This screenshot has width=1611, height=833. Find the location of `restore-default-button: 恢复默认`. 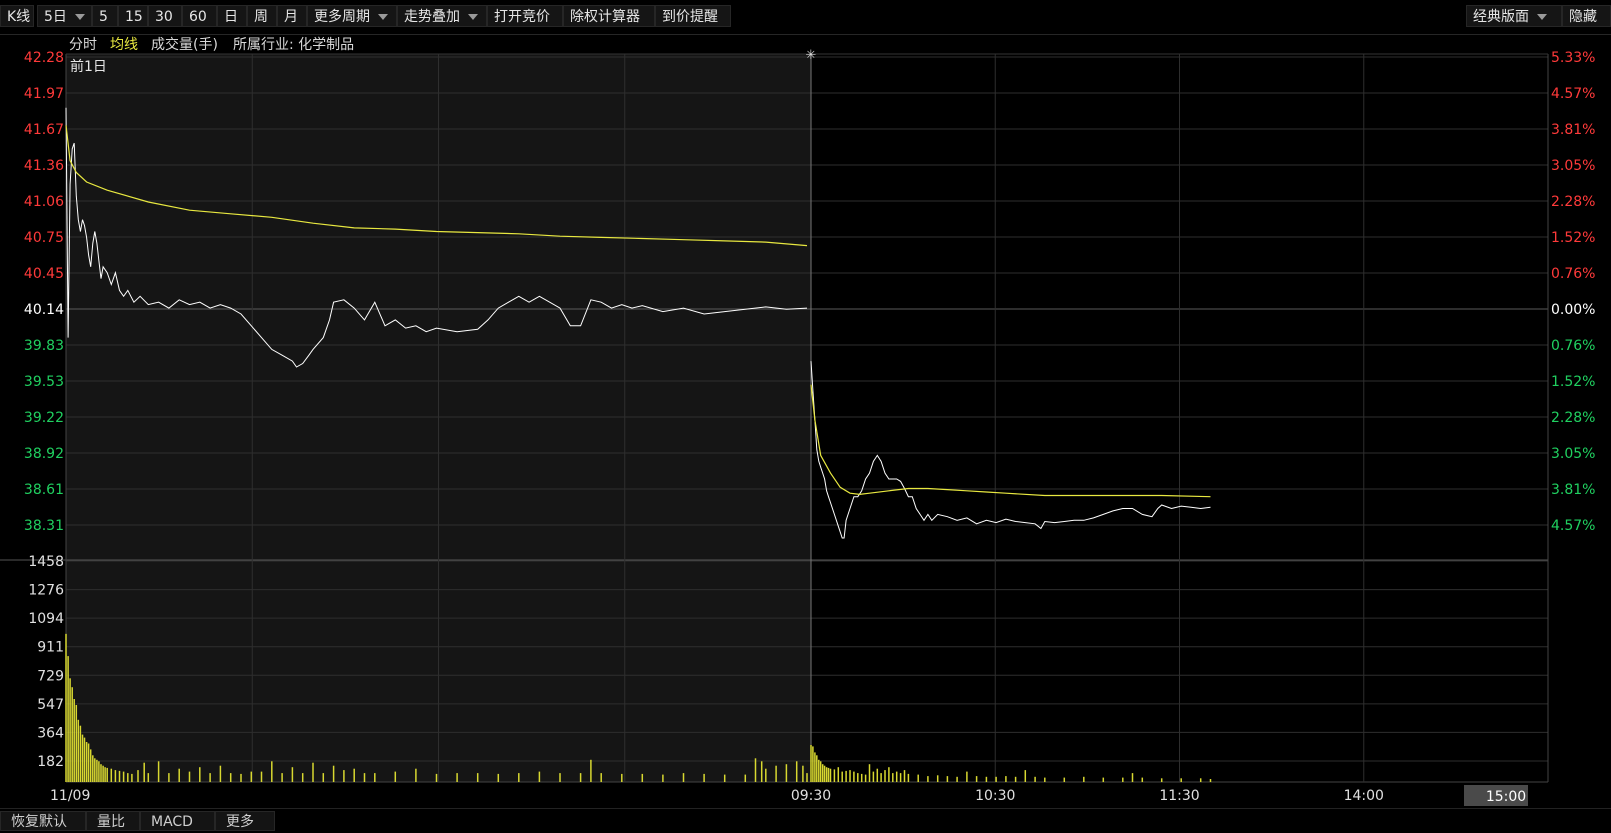

restore-default-button: 恢复默认 is located at coordinates (43, 821).